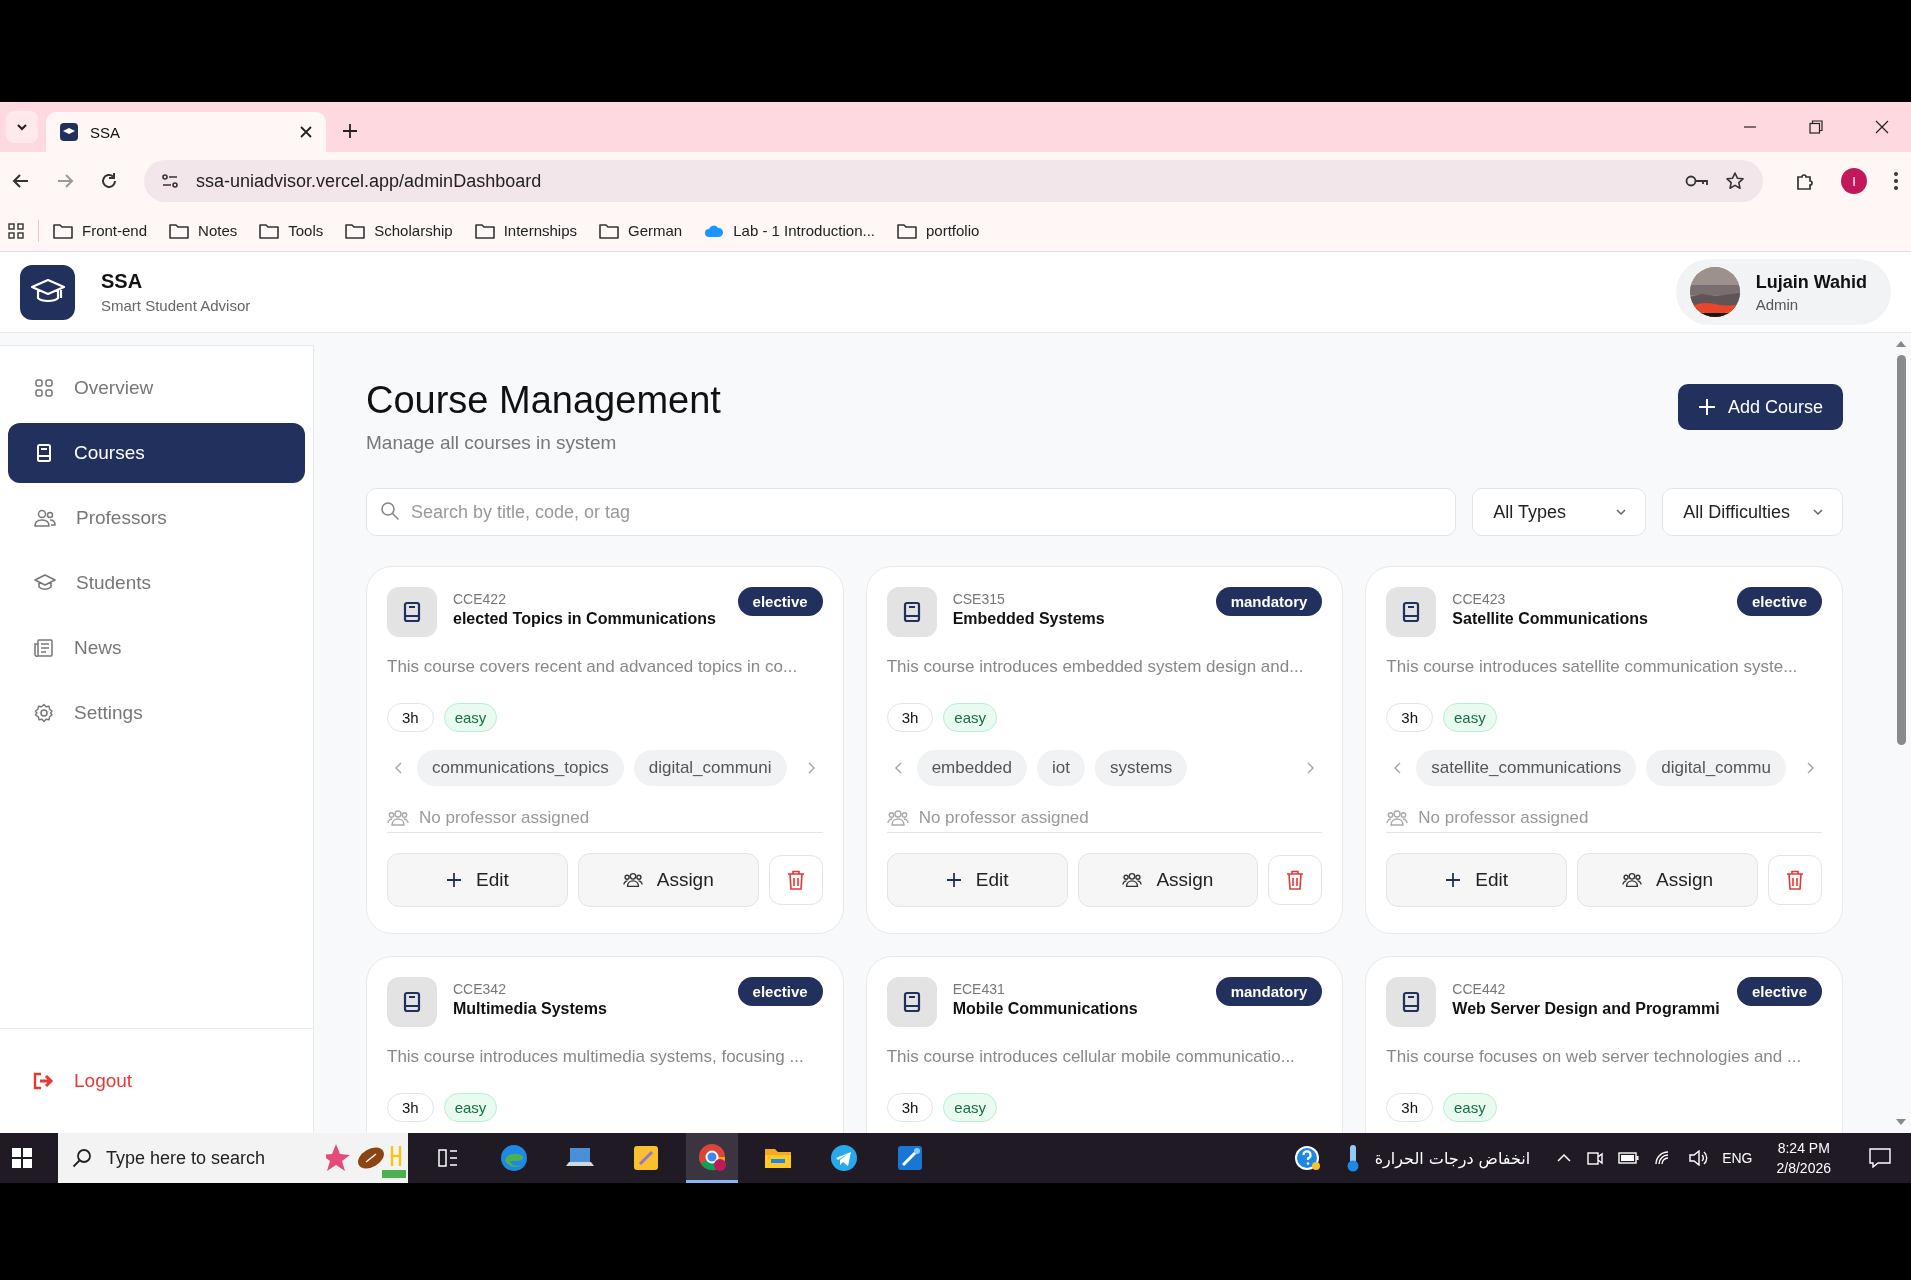  What do you see at coordinates (156, 713) in the screenshot?
I see `sidebar-item: Settings` at bounding box center [156, 713].